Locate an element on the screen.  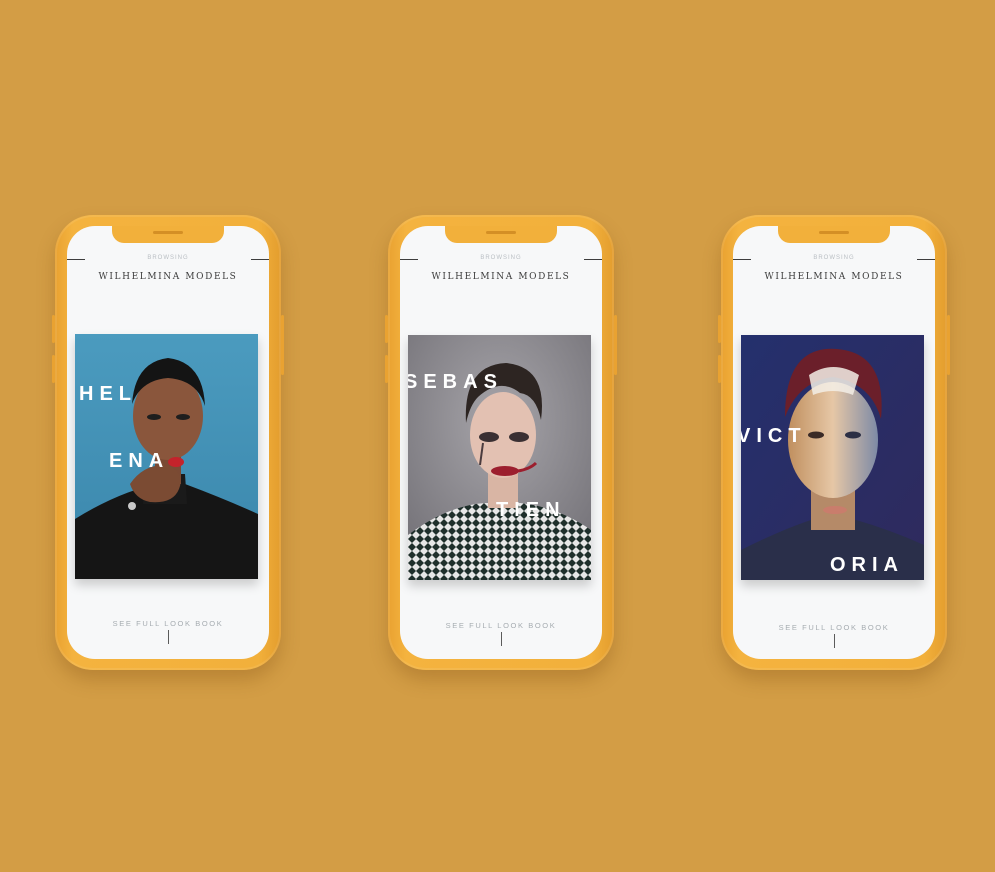
model-name-part-1: VICT is located at coordinates (774, 436).